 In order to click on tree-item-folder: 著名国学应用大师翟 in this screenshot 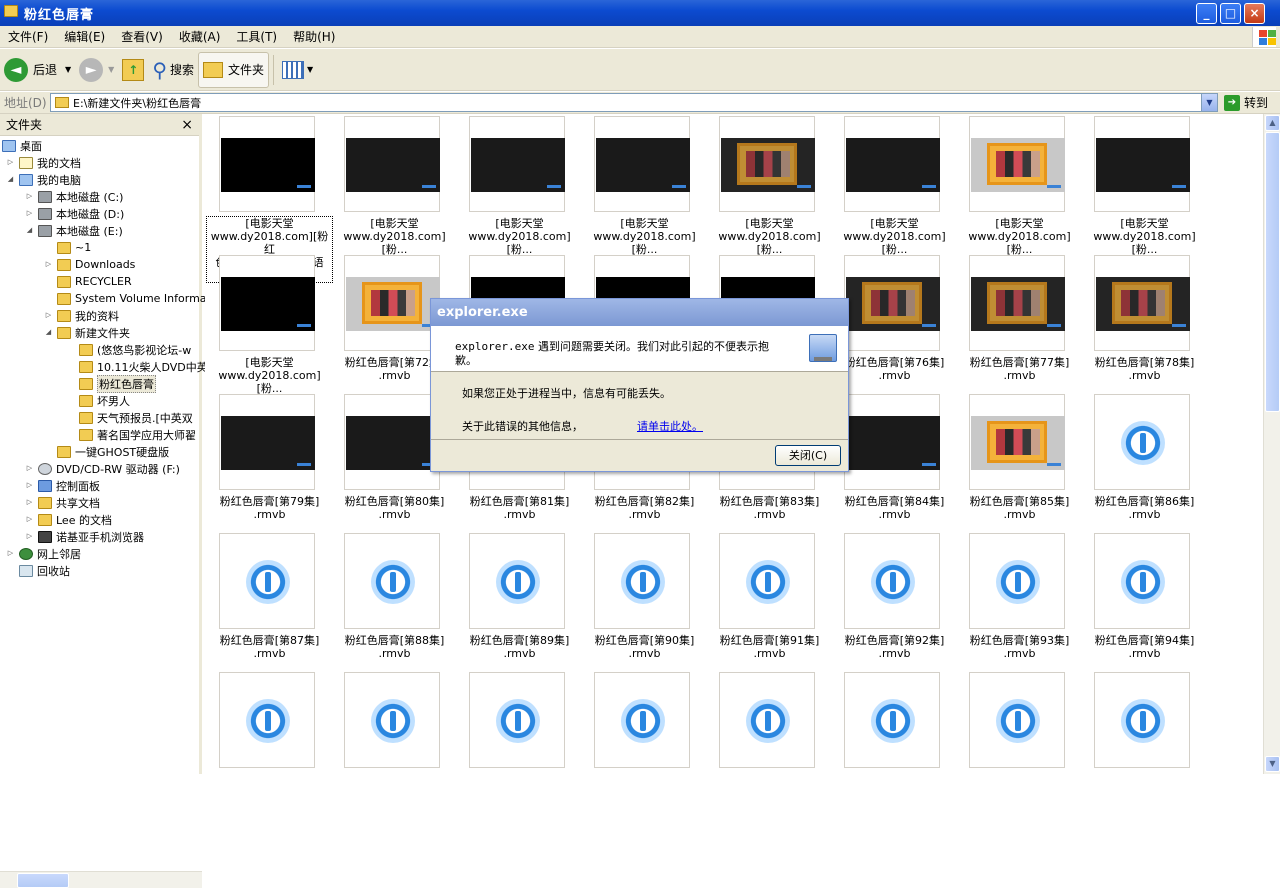, I will do `click(137, 434)`.